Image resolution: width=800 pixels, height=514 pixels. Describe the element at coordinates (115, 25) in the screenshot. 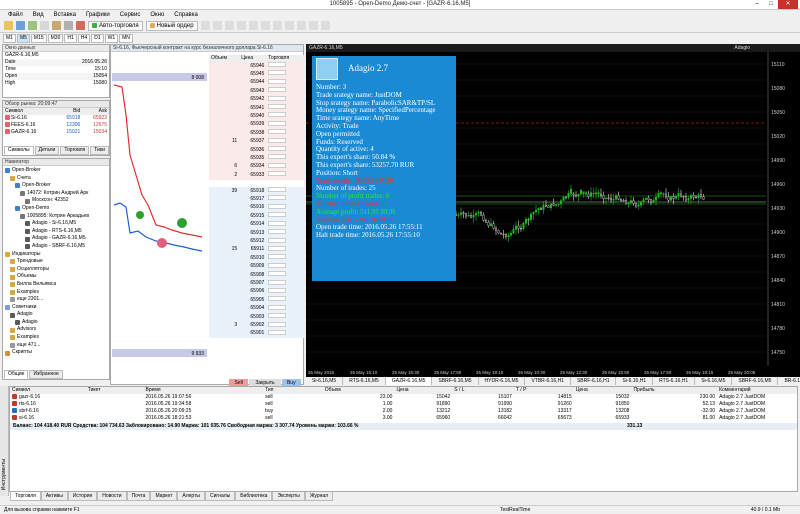

I see `autotrade-button: Авто-торговля` at that location.